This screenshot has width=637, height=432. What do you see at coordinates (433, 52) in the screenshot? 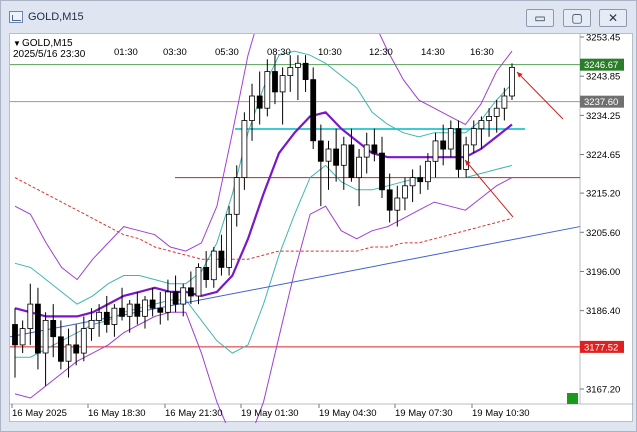
I see `top-time-label: 14:30` at bounding box center [433, 52].